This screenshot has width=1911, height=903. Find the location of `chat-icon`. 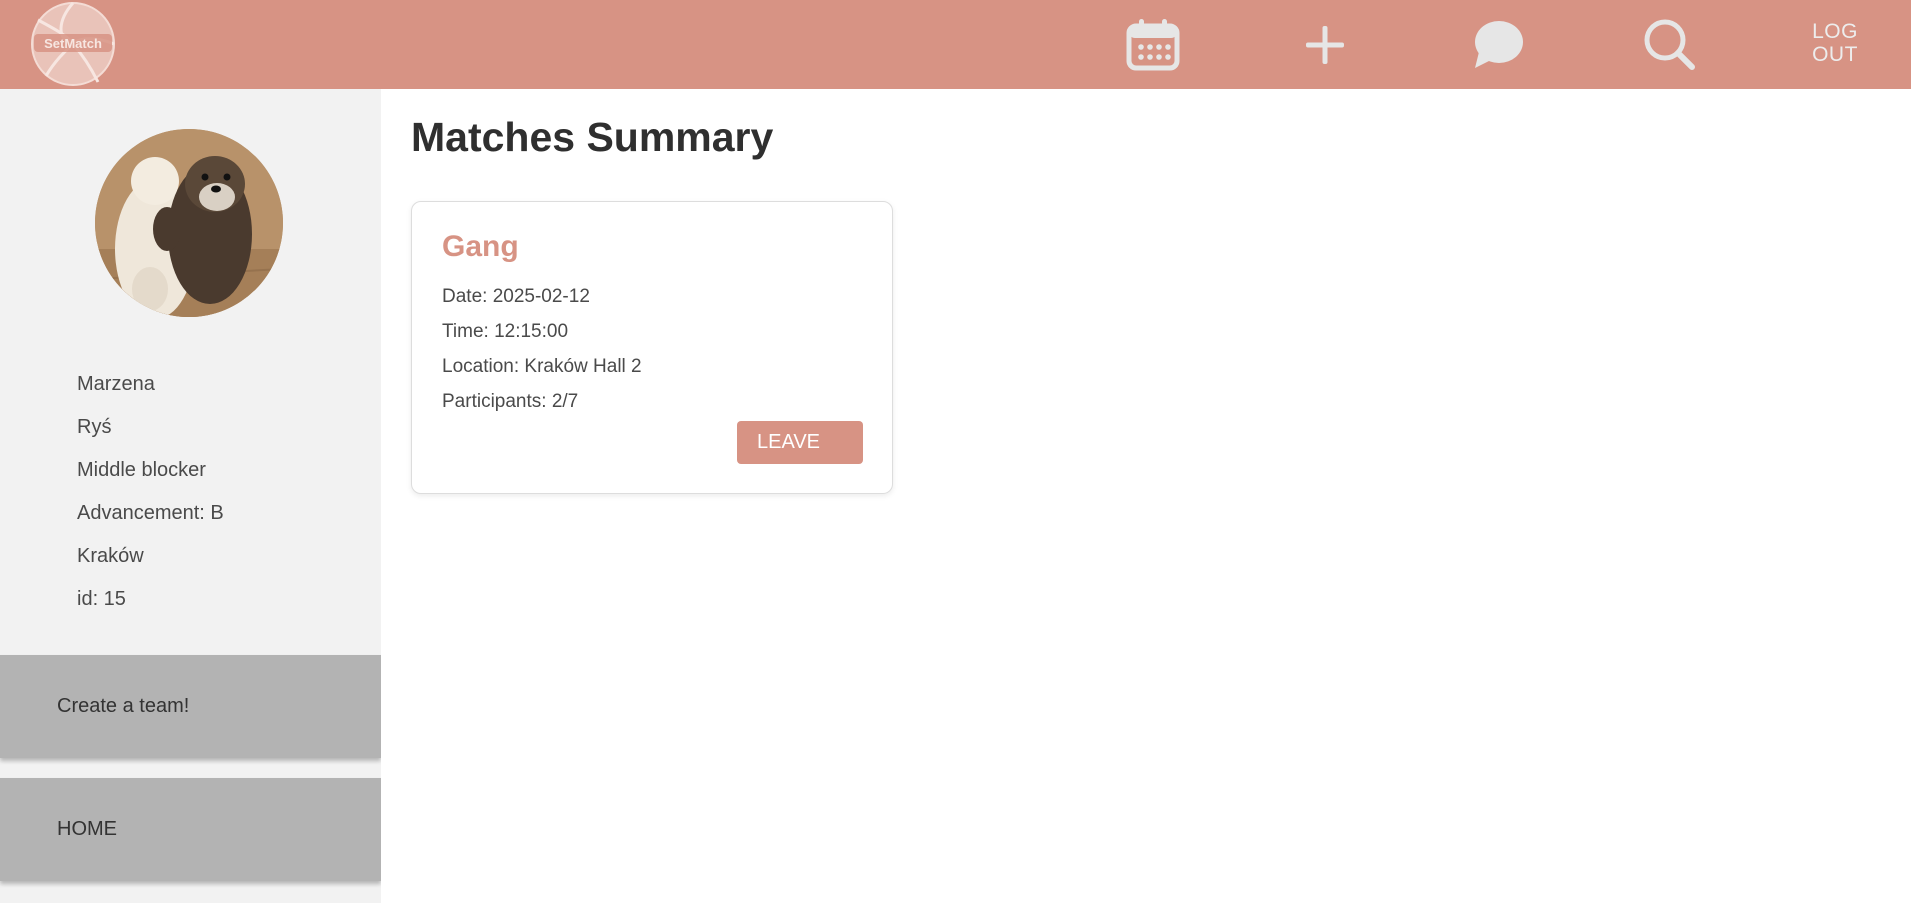

chat-icon is located at coordinates (1499, 44).